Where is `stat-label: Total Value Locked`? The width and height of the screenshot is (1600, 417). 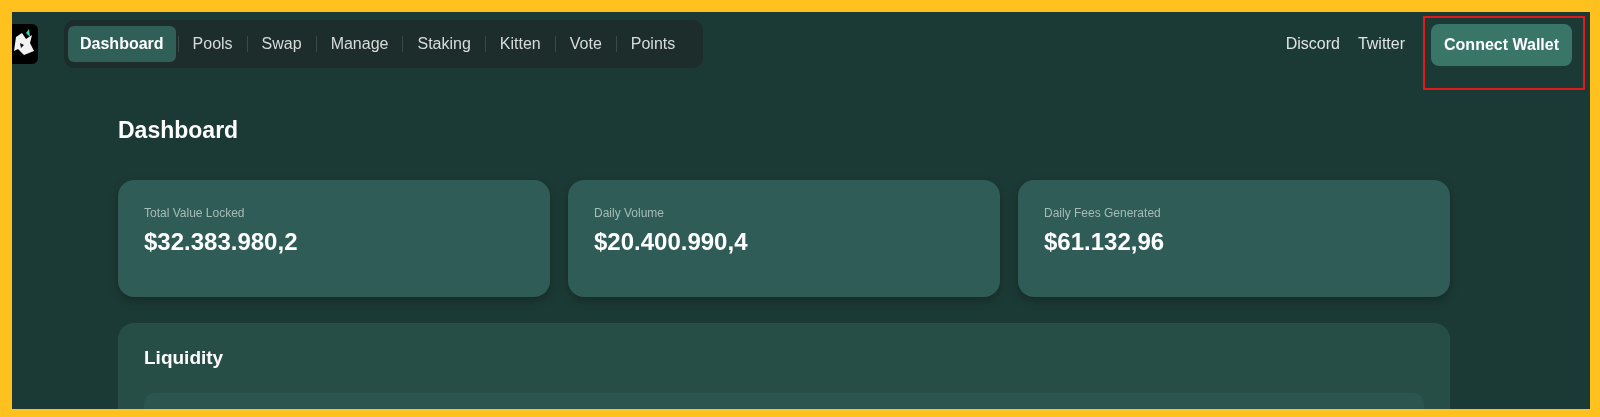
stat-label: Total Value Locked is located at coordinates (195, 213).